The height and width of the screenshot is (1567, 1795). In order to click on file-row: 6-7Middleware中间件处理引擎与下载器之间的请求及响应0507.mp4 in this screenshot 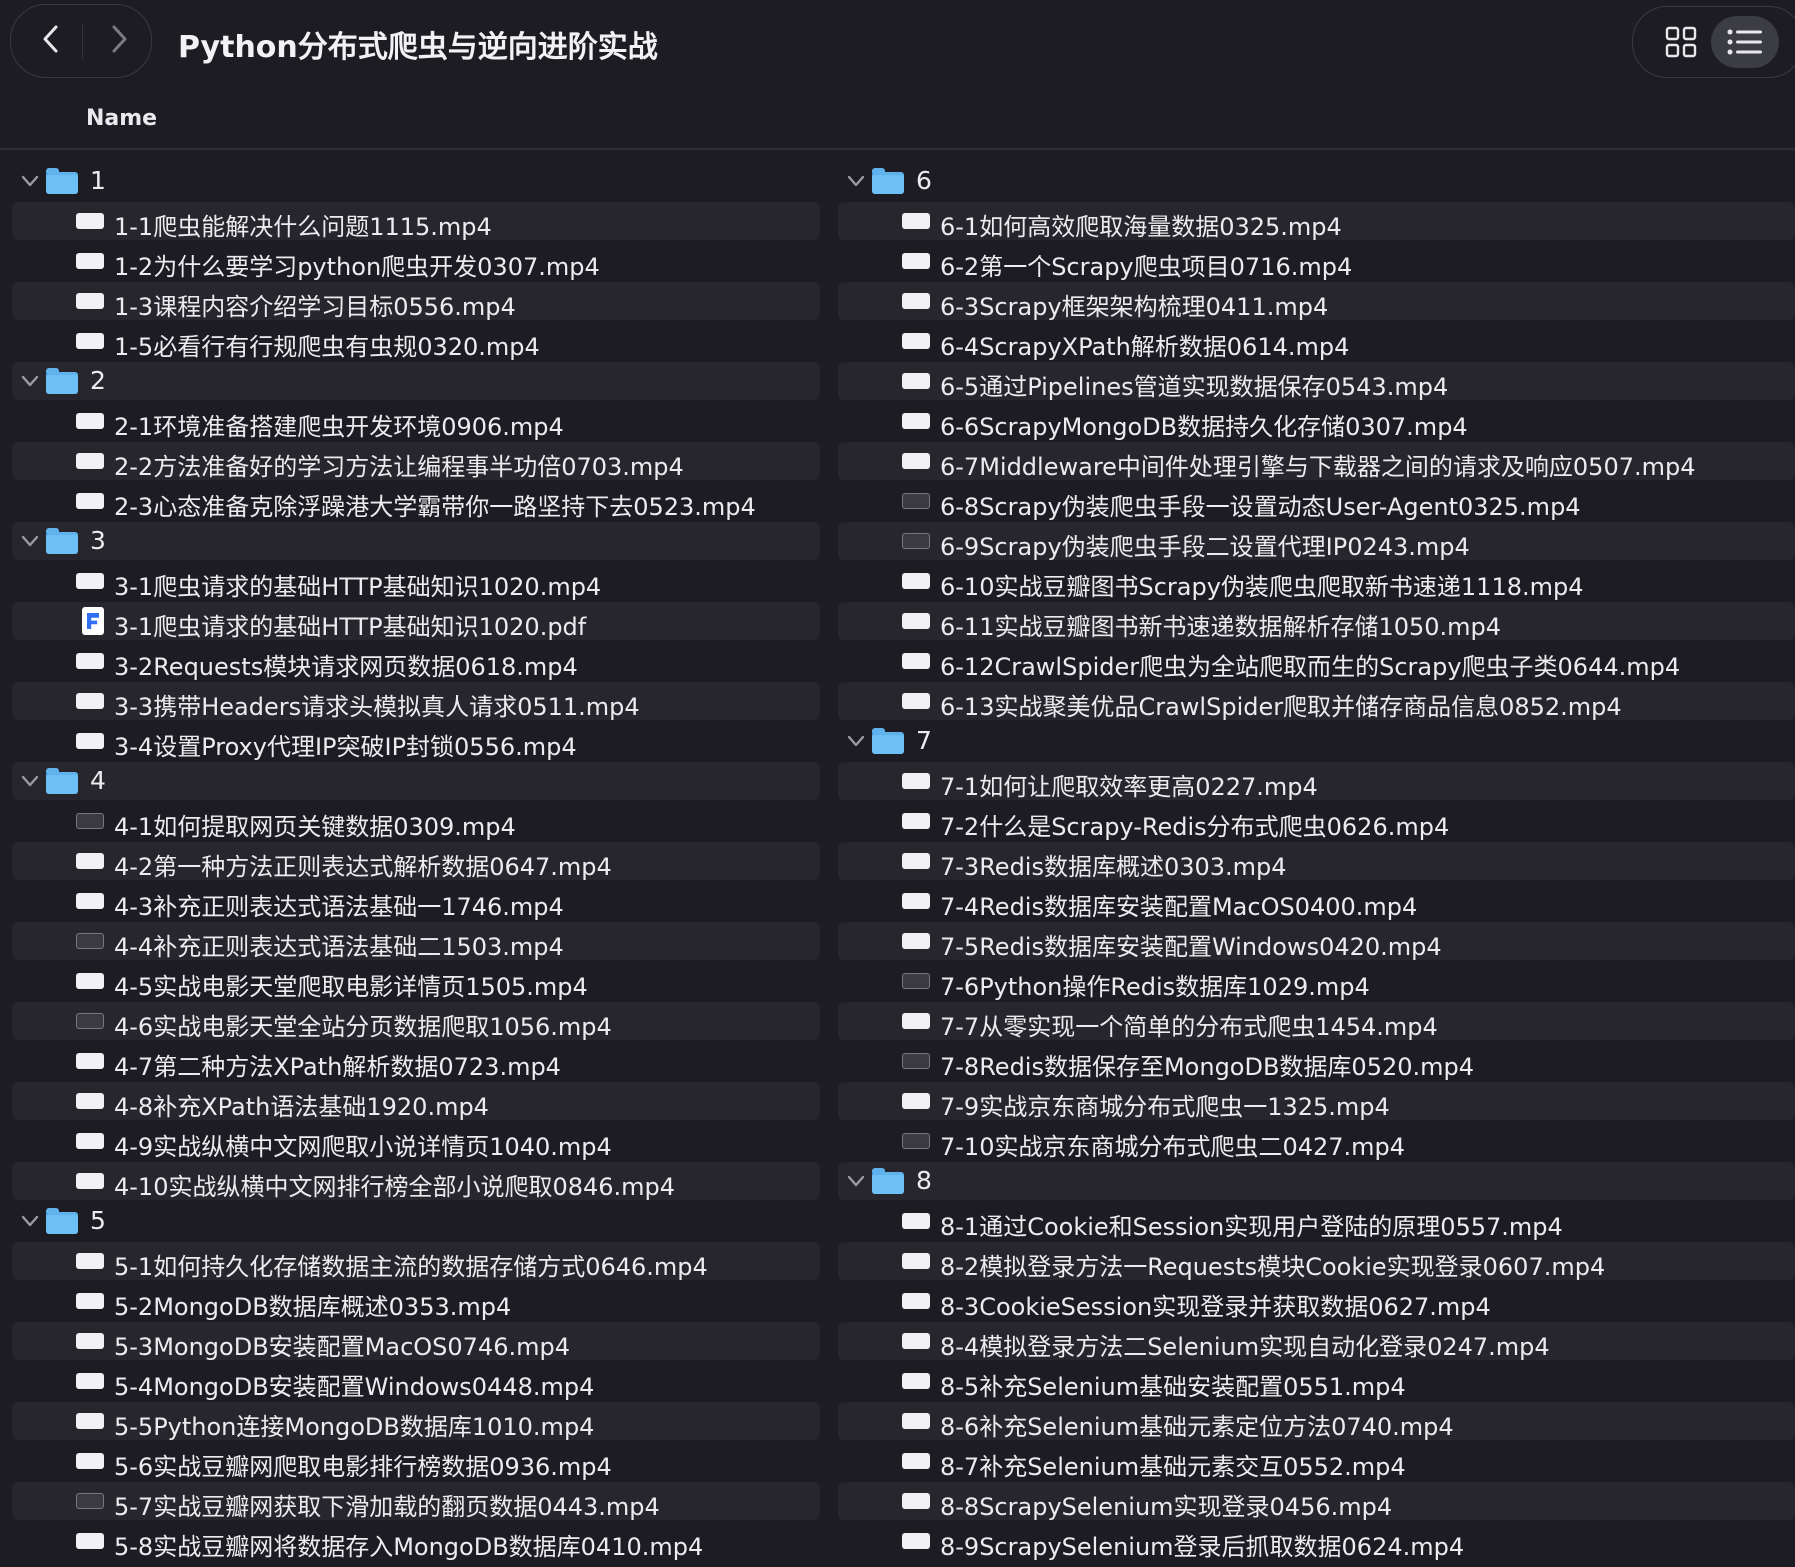, I will do `click(1316, 461)`.